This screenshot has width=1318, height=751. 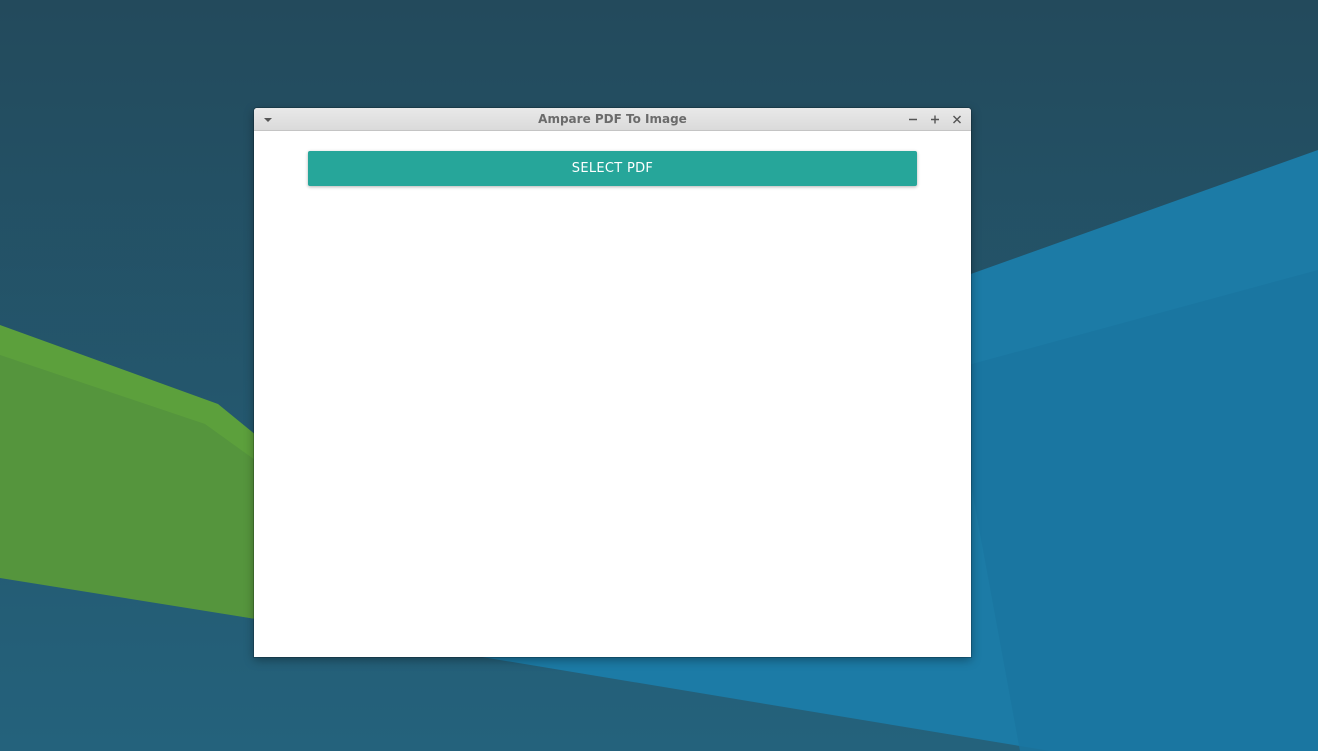 I want to click on maximize-icon, so click(x=935, y=119).